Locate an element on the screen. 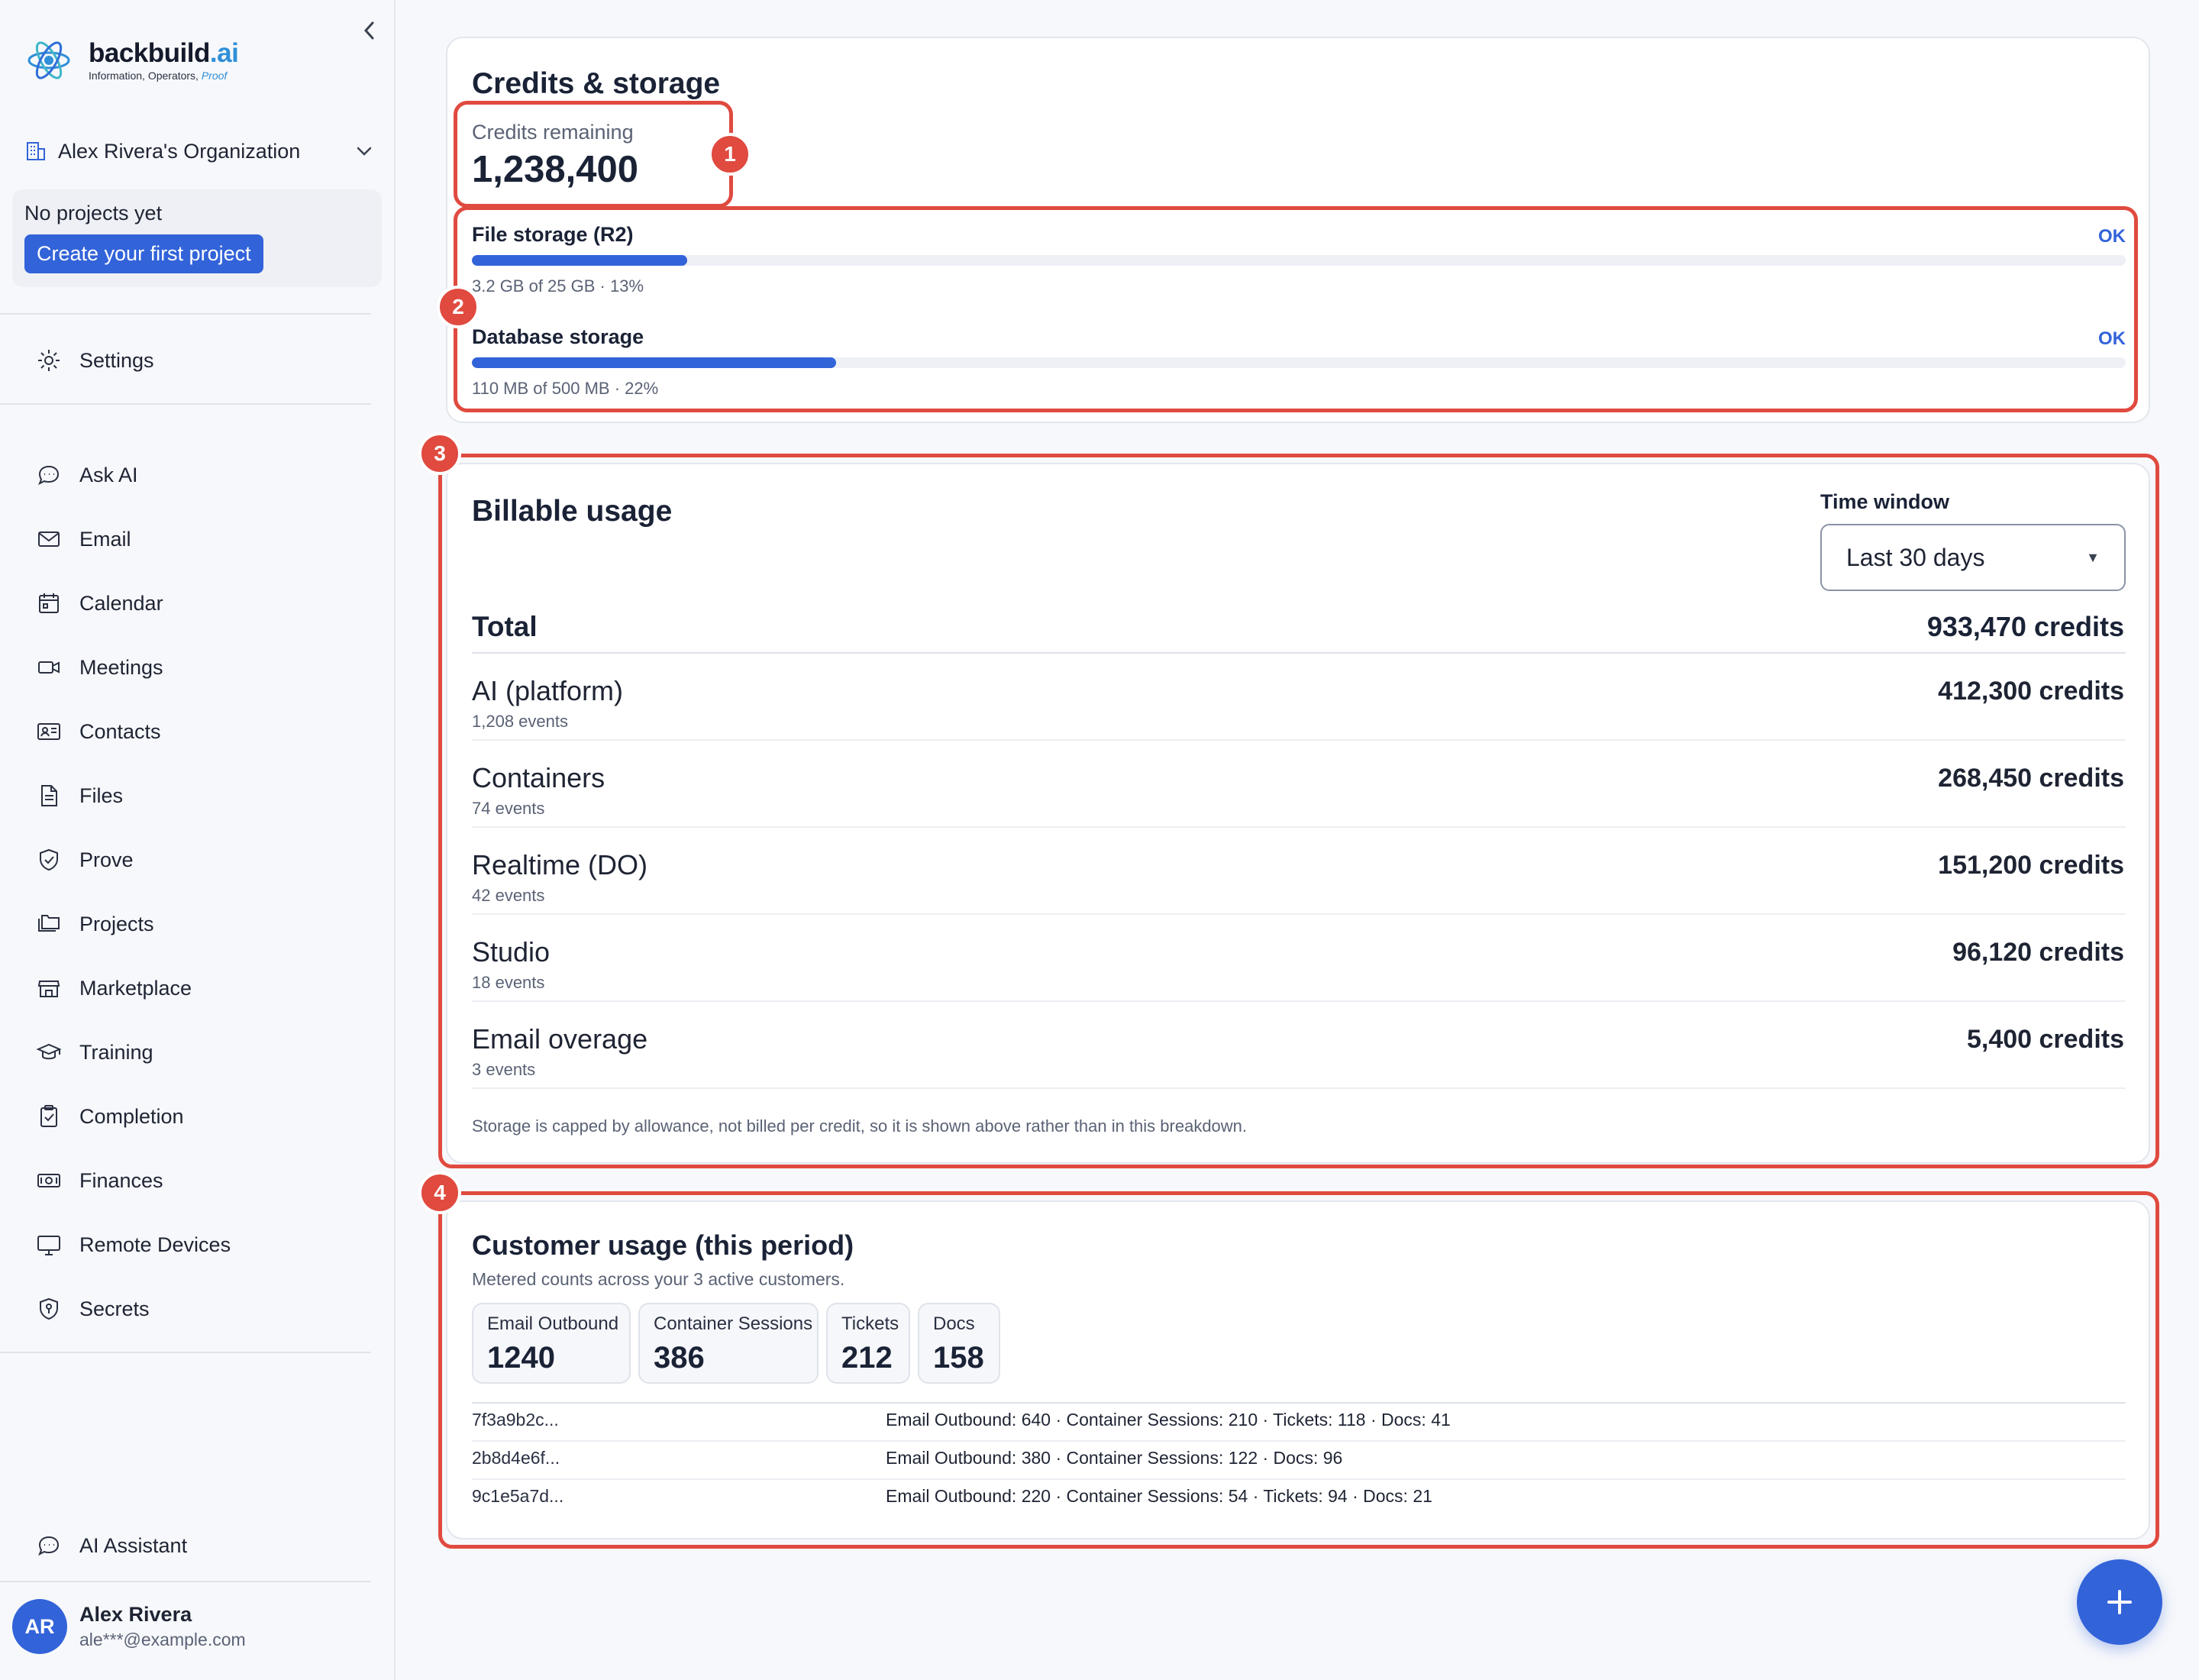  plus-icon is located at coordinates (2119, 1602).